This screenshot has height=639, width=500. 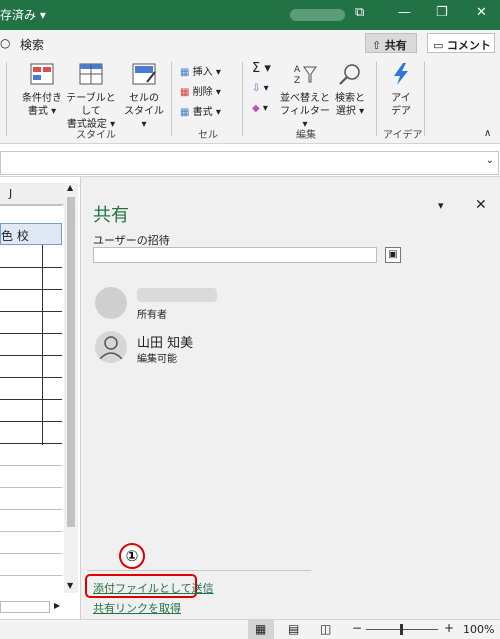 What do you see at coordinates (297, 81) in the screenshot?
I see `svg-text: Z` at bounding box center [297, 81].